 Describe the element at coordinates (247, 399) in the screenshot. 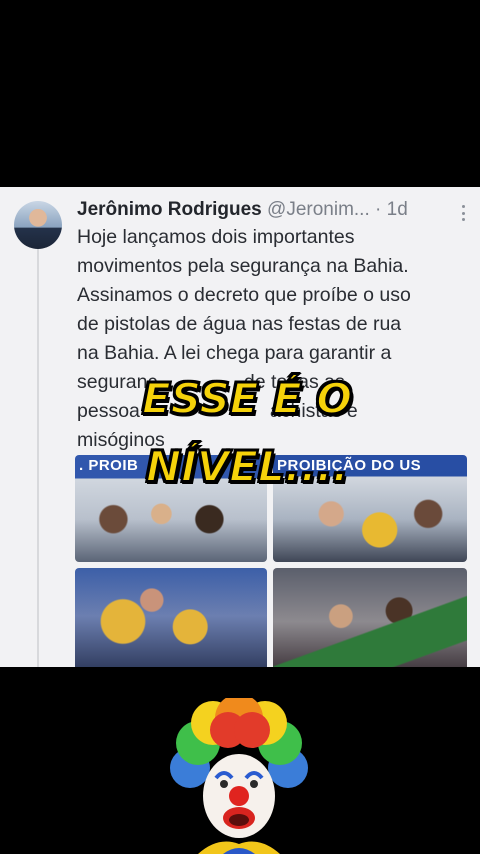

I see `overlay-caption-line-1: ESSE É O` at that location.